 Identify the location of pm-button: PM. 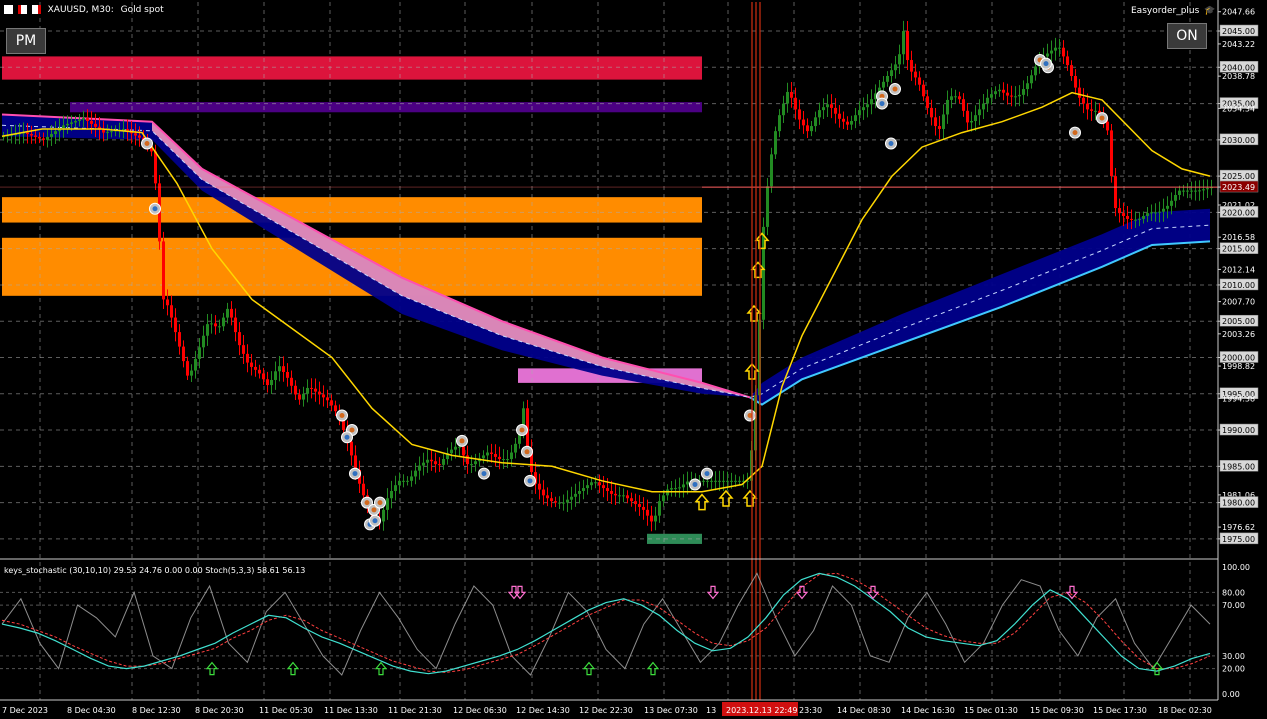
(26, 41).